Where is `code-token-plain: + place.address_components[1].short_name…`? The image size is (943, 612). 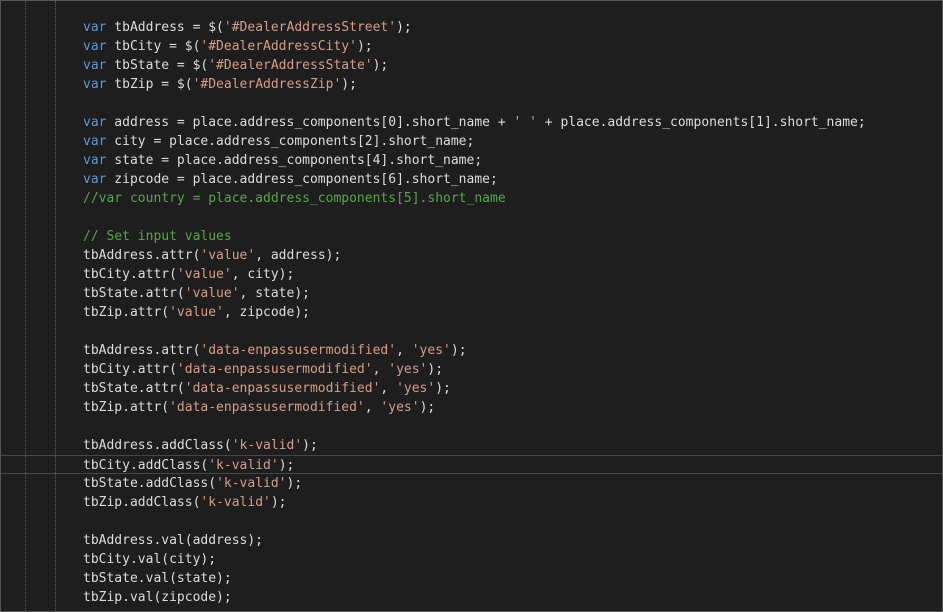
code-token-plain: + place.address_components[1].short_name… is located at coordinates (701, 122).